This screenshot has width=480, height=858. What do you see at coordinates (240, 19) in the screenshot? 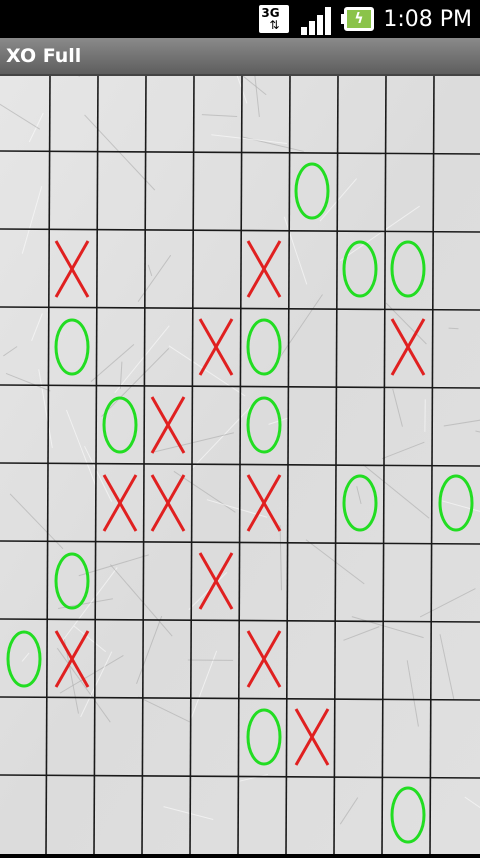
I see `status-bar: 3G ⇅ ϟ 1:08 PM` at bounding box center [240, 19].